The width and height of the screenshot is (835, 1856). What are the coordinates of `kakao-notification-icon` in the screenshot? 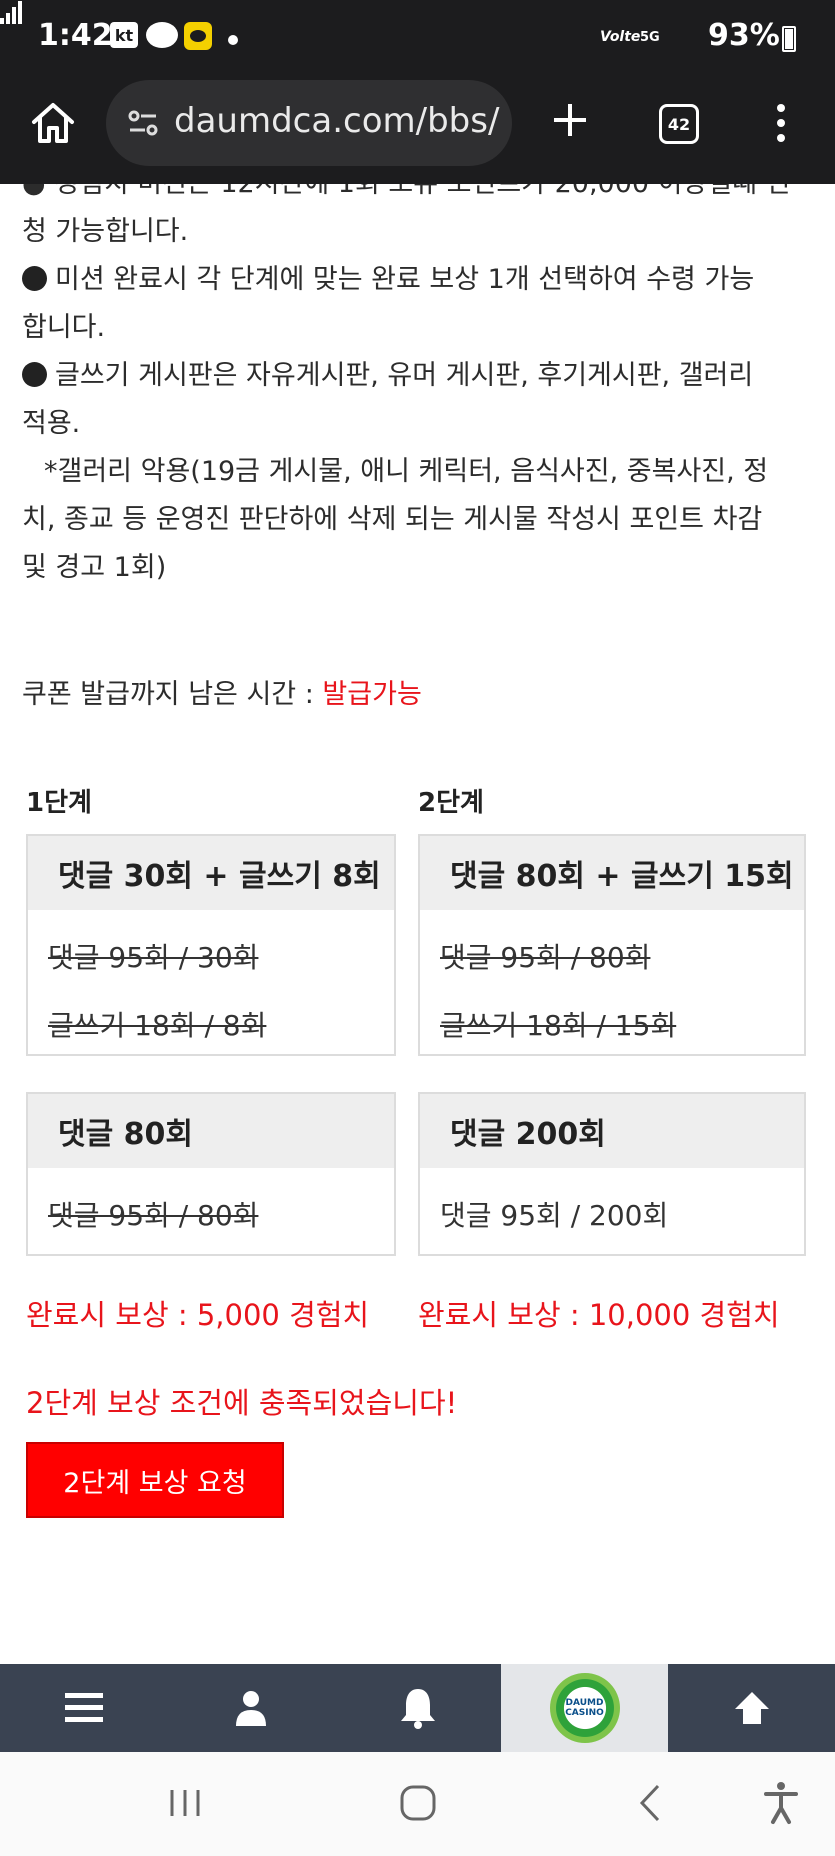 It's located at (198, 36).